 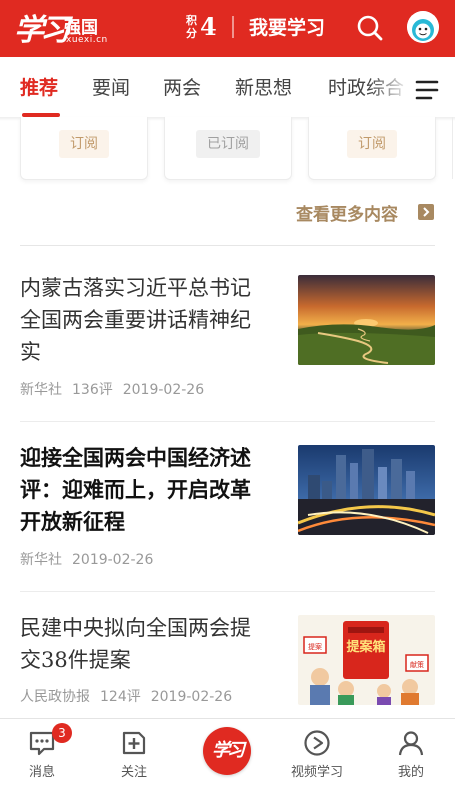 What do you see at coordinates (227, 87) in the screenshot?
I see `channel-tabs: 推荐 要闻 两会 新思想 时政综合` at bounding box center [227, 87].